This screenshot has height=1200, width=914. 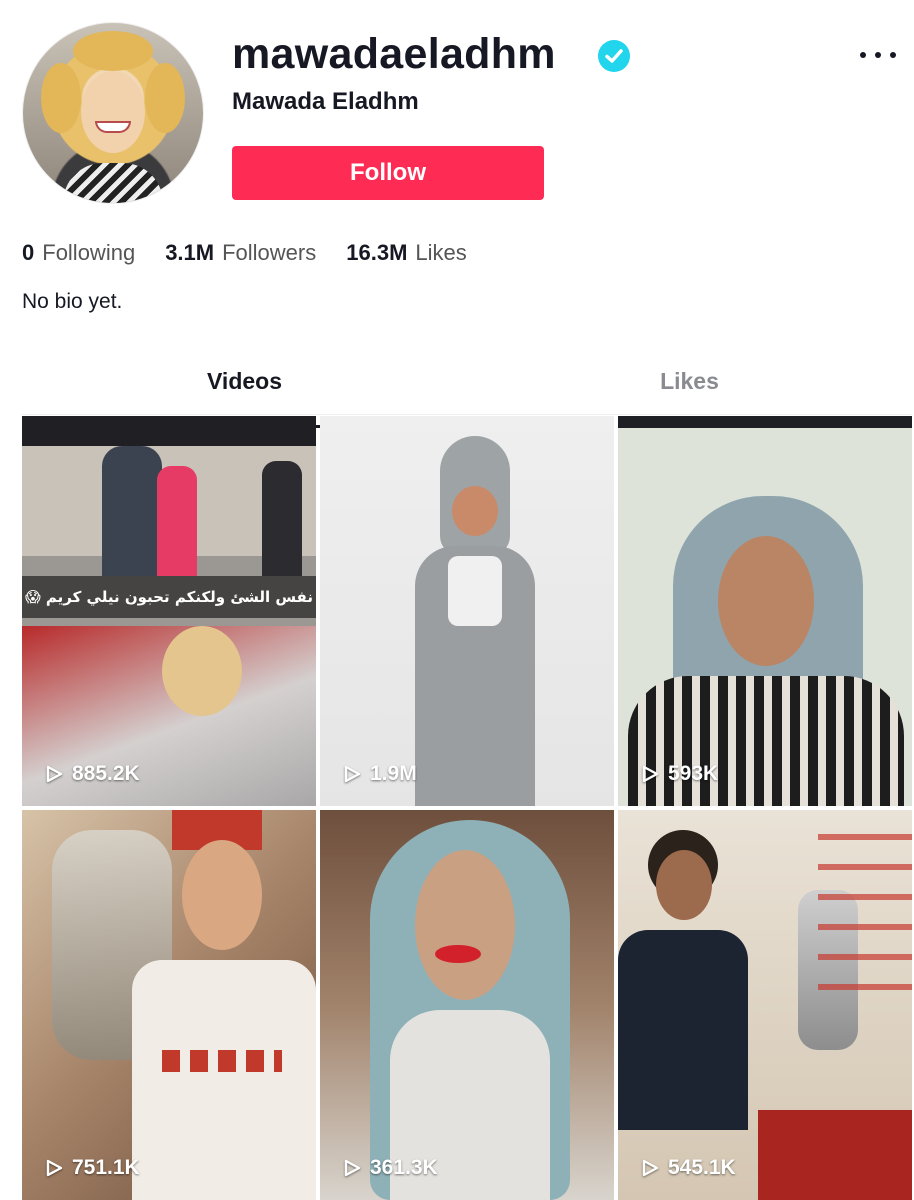 I want to click on follow-button: Follow, so click(x=388, y=173).